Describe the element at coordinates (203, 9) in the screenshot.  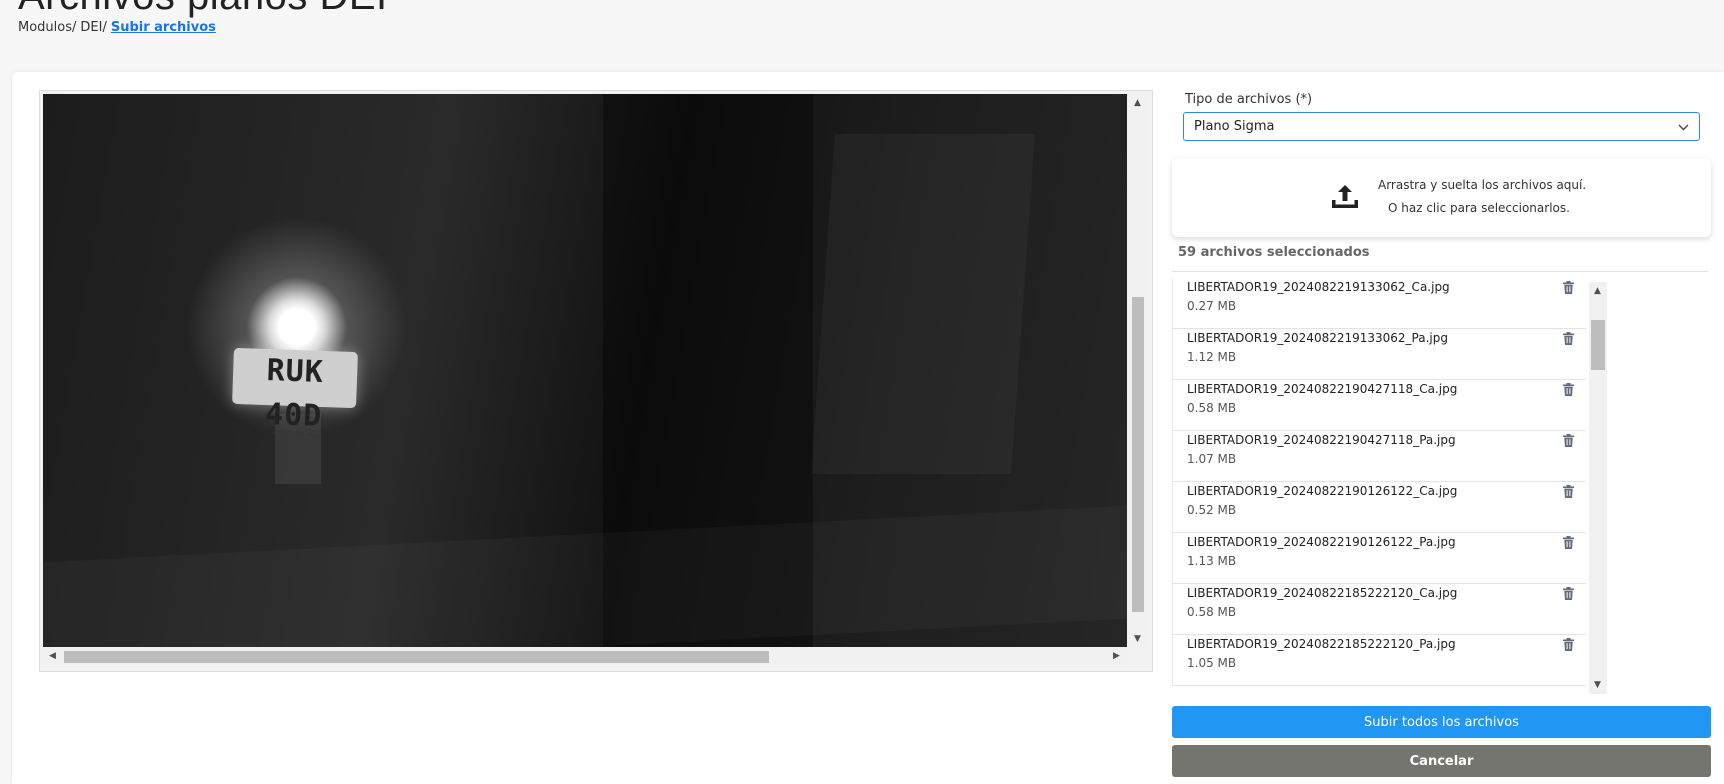
I see `page-title: Archivos planos DEI` at that location.